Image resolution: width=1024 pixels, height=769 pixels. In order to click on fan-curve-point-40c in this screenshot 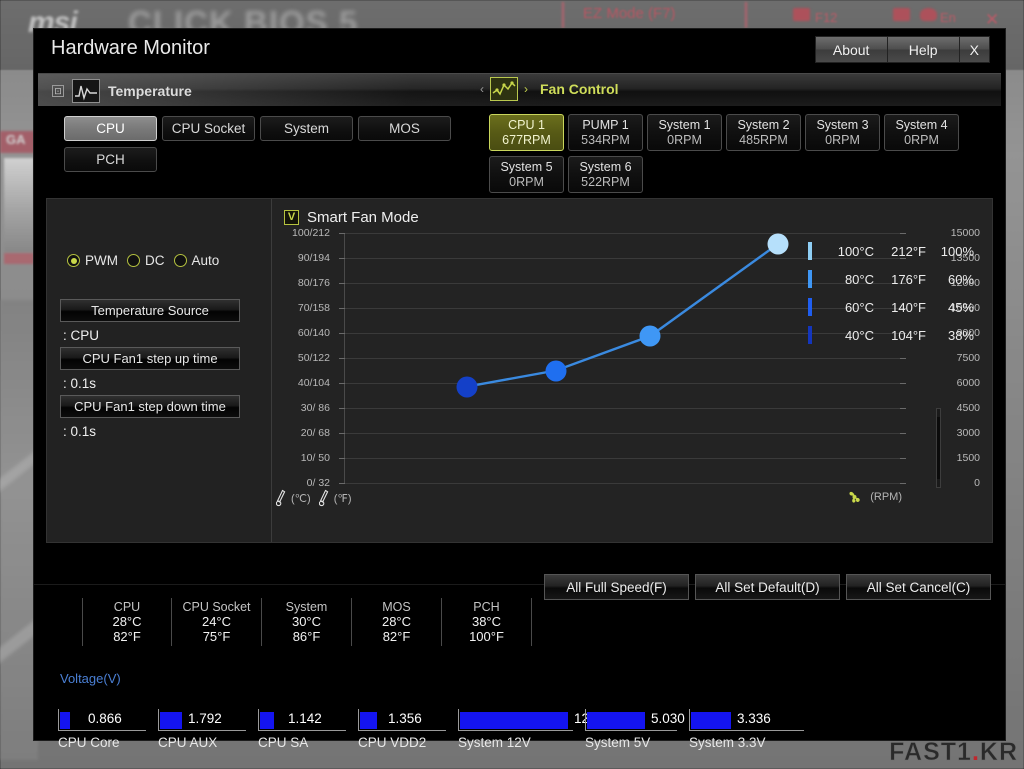, I will do `click(467, 387)`.